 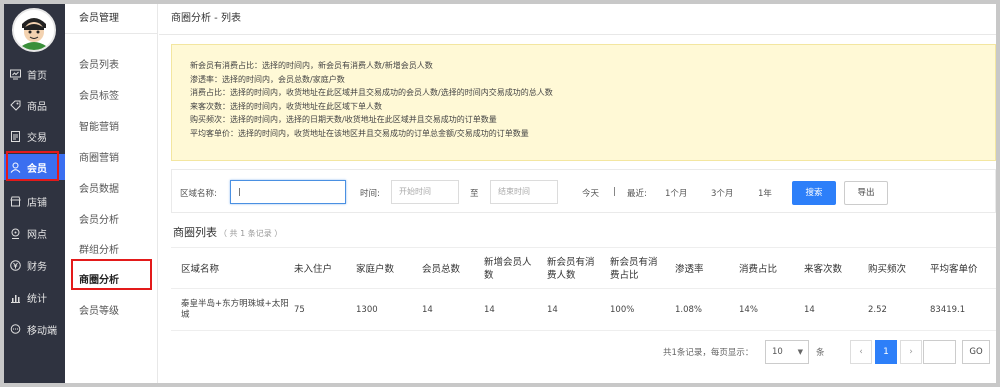 I want to click on nav-item-mobile: 移动端, so click(x=34, y=329).